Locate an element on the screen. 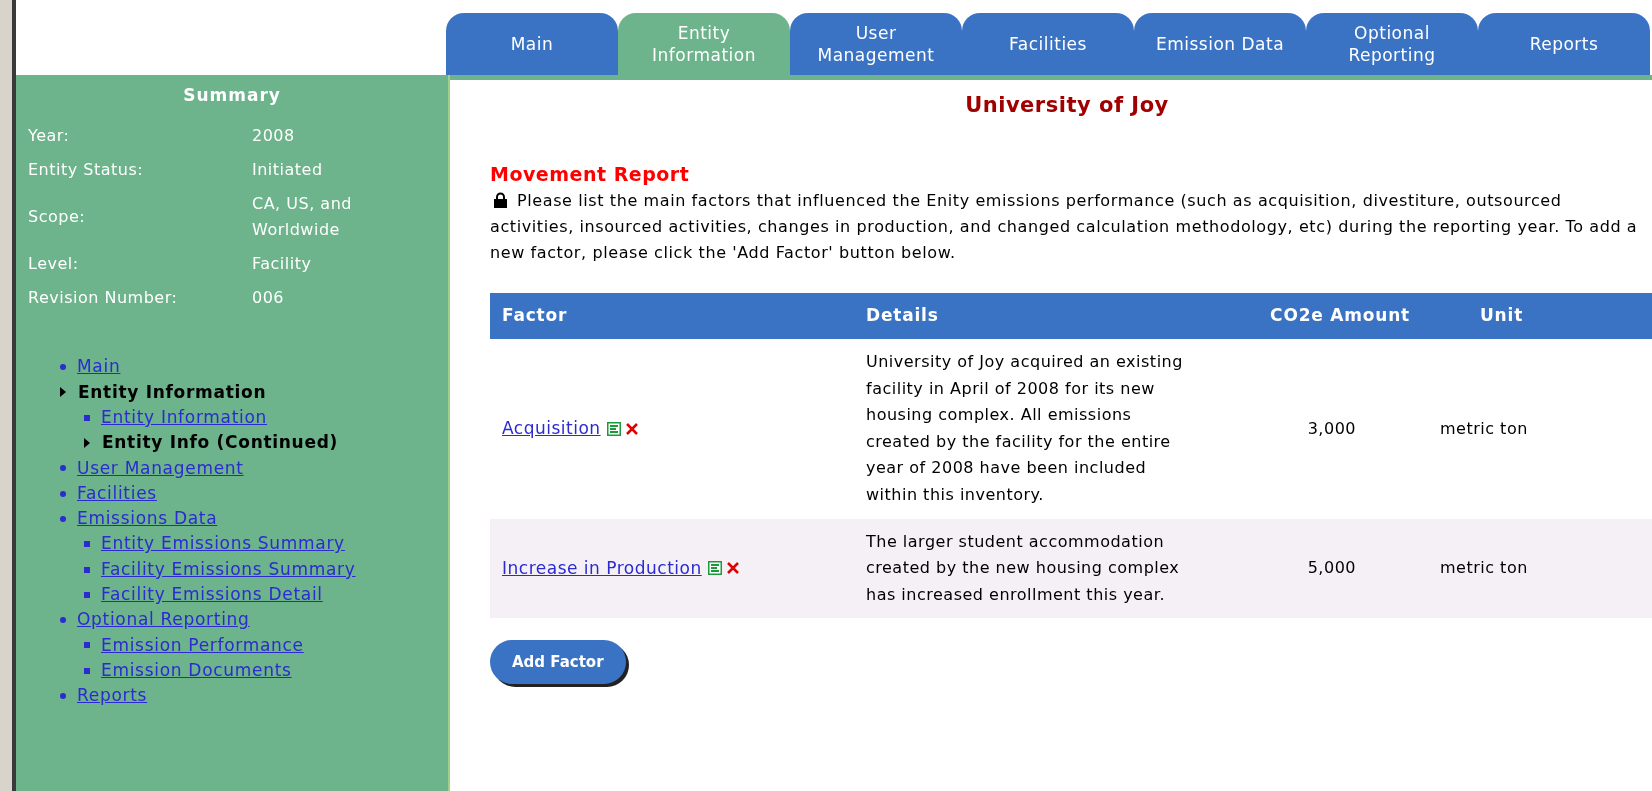  column-header: Details is located at coordinates (902, 316).